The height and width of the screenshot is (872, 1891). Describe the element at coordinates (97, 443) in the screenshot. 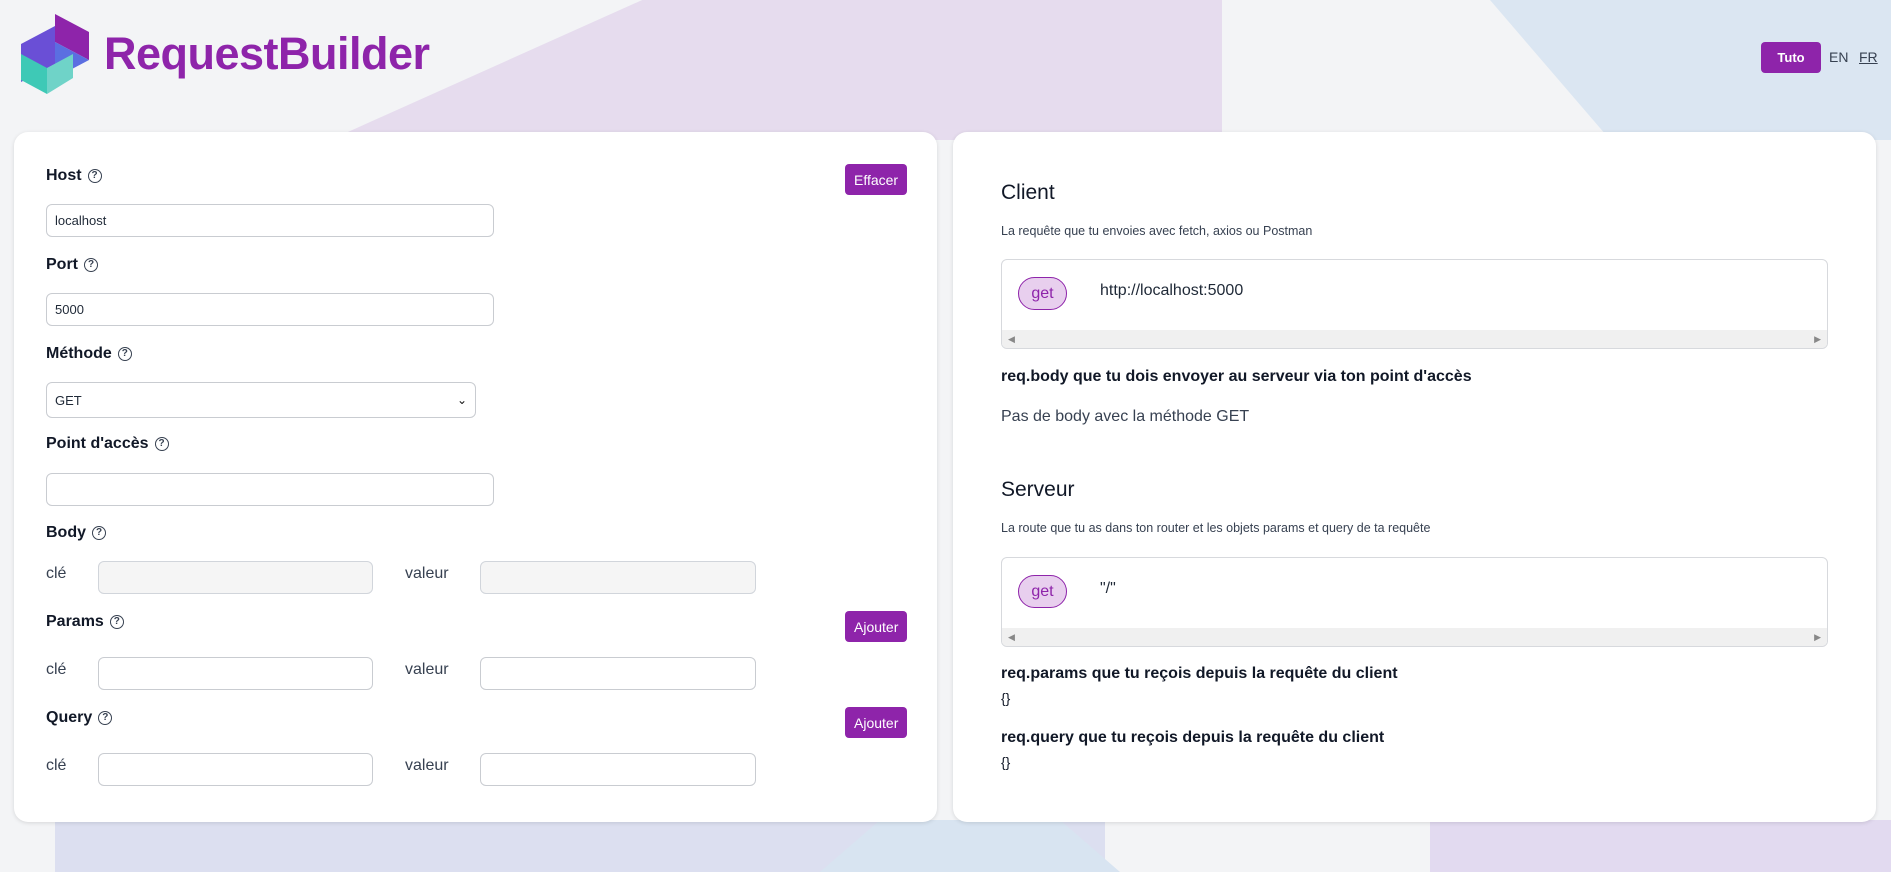

I see `endpoint-label-text: Point d'accès` at that location.